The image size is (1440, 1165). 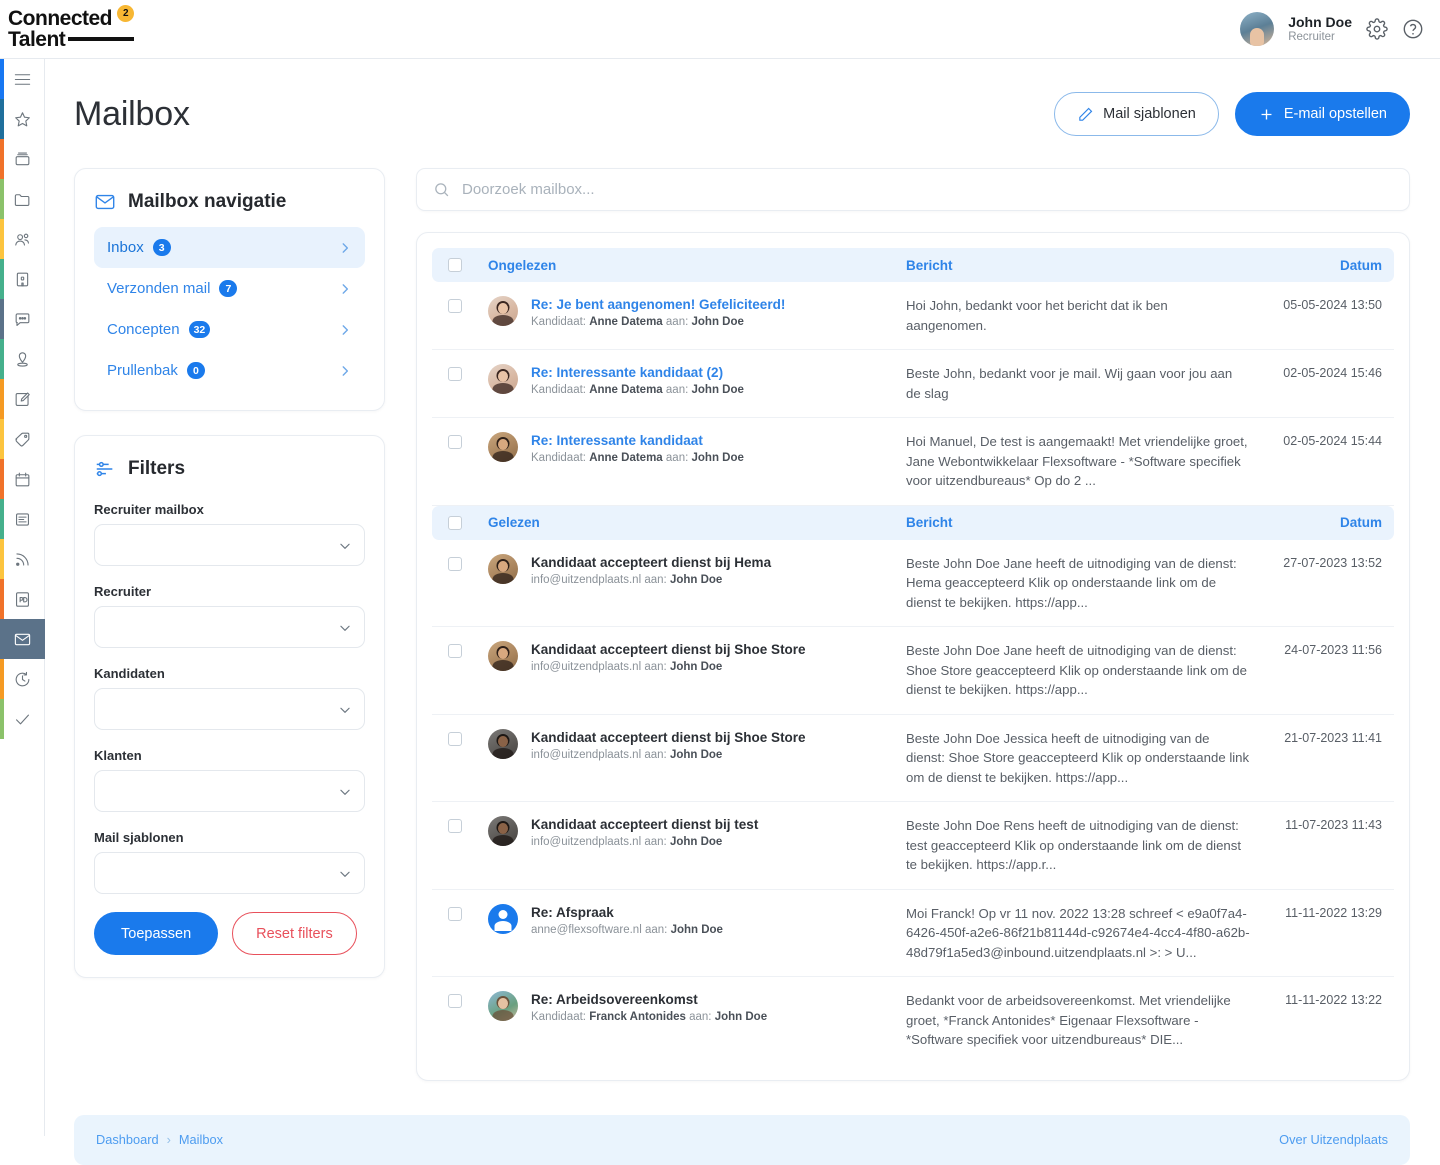 What do you see at coordinates (229, 627) in the screenshot?
I see `filter-select-recruiter` at bounding box center [229, 627].